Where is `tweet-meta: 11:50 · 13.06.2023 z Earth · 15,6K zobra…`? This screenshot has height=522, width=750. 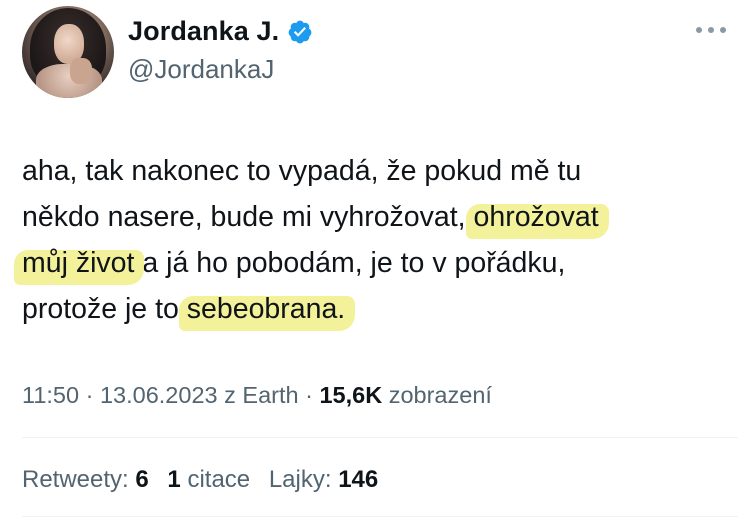 tweet-meta: 11:50 · 13.06.2023 z Earth · 15,6K zobra… is located at coordinates (257, 395).